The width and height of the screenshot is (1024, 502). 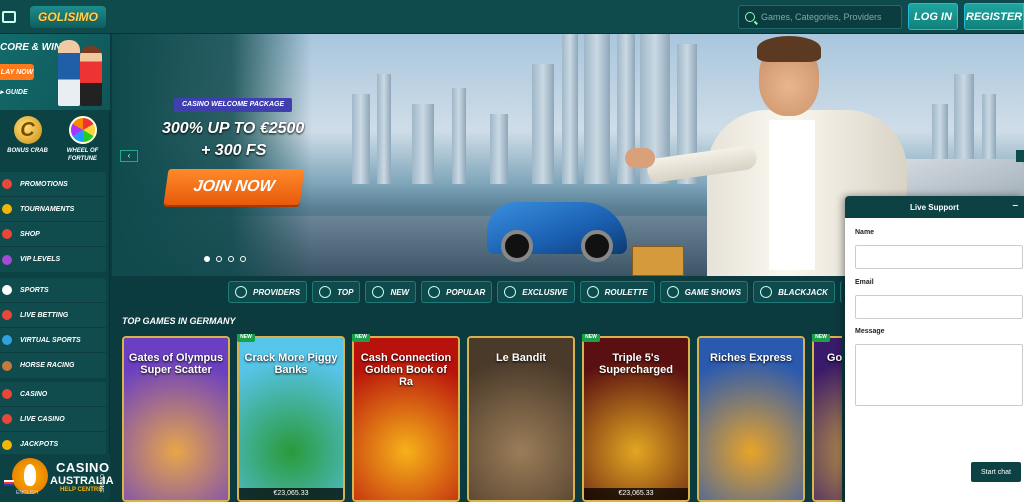 What do you see at coordinates (27, 141) in the screenshot?
I see `quick-bonus-crab: C BONUS CRAB` at bounding box center [27, 141].